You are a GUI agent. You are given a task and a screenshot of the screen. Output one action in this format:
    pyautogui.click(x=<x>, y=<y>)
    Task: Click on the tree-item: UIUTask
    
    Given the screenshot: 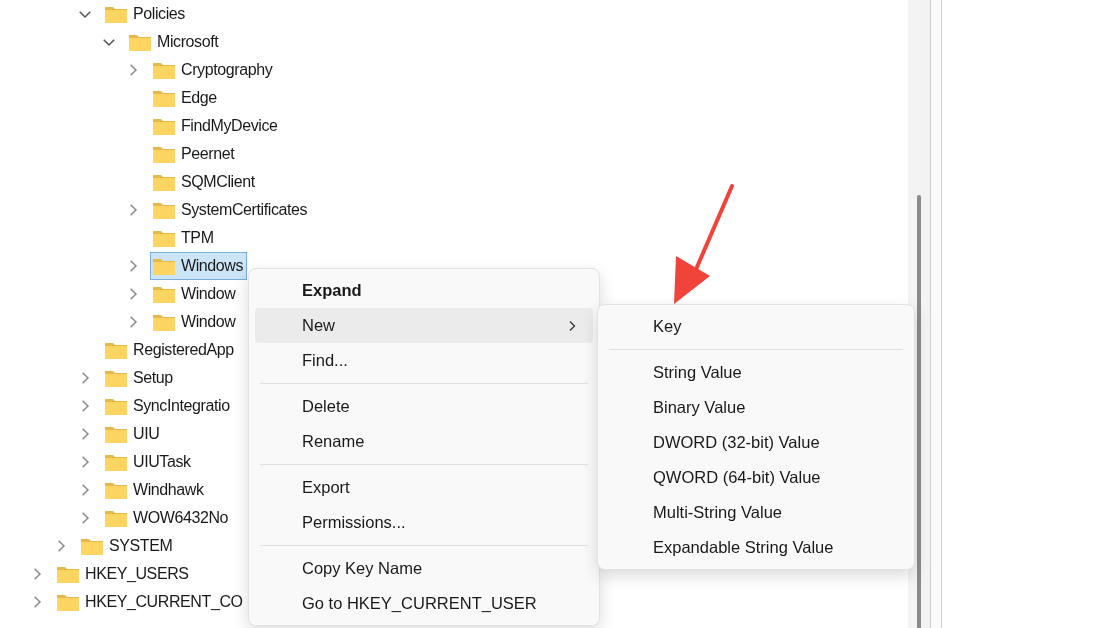 What is the action you would take?
    pyautogui.click(x=148, y=462)
    